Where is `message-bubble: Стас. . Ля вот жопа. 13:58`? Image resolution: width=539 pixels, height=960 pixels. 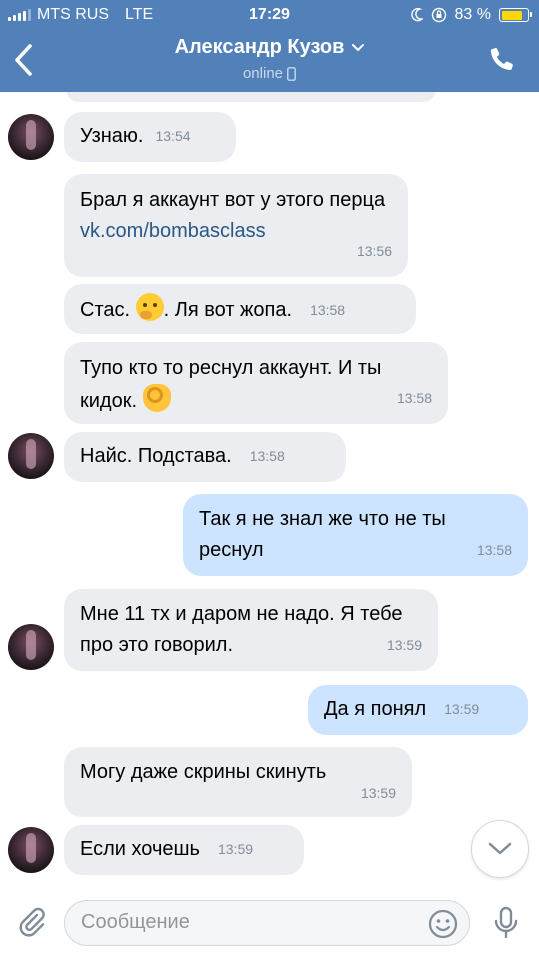
message-bubble: Стас. . Ля вот жопа. 13:58 is located at coordinates (240, 309).